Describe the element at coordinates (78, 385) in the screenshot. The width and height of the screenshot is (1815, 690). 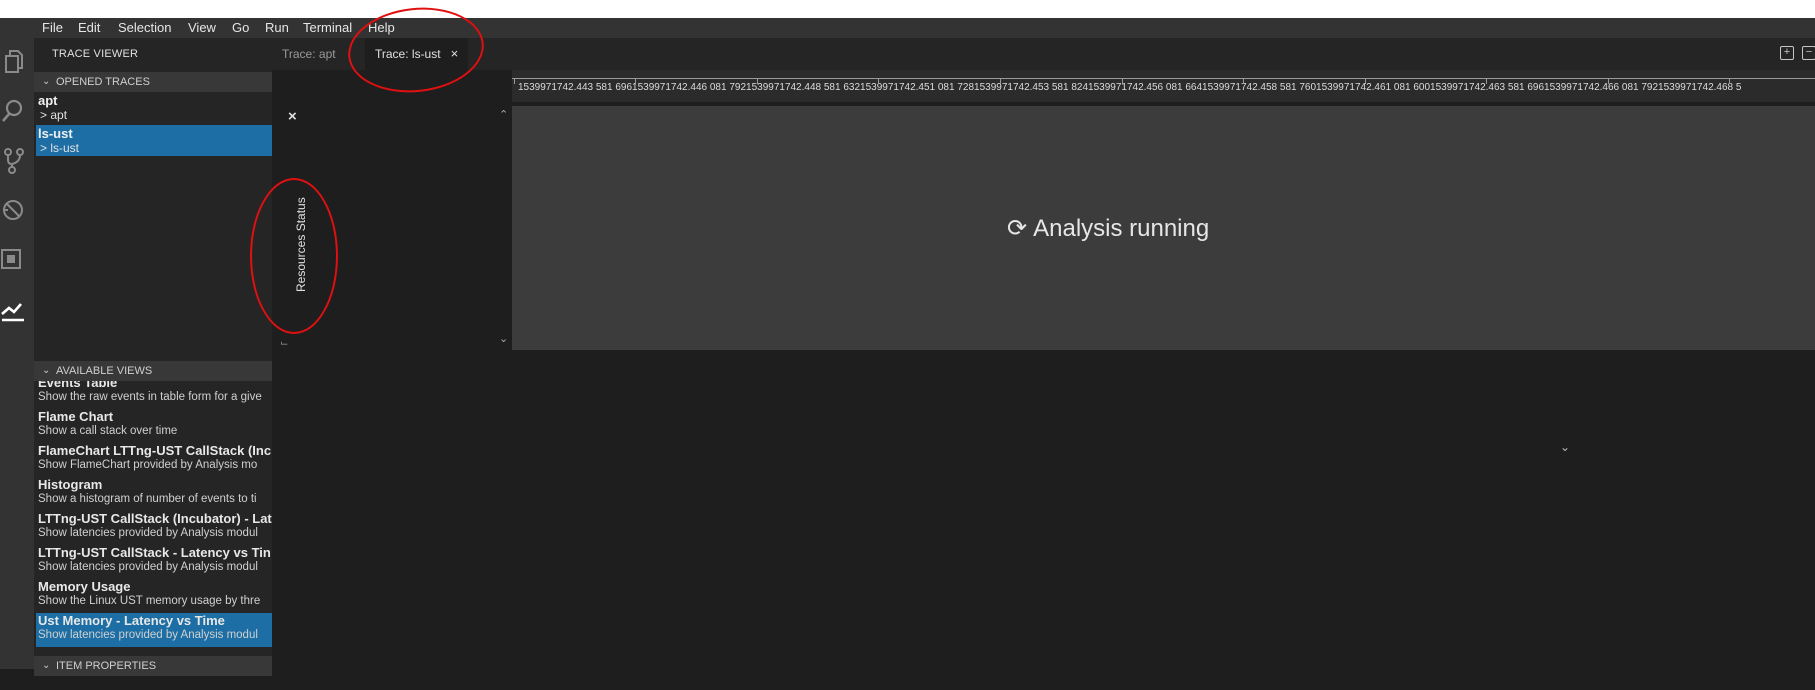
I see `view-title: Events Table` at that location.